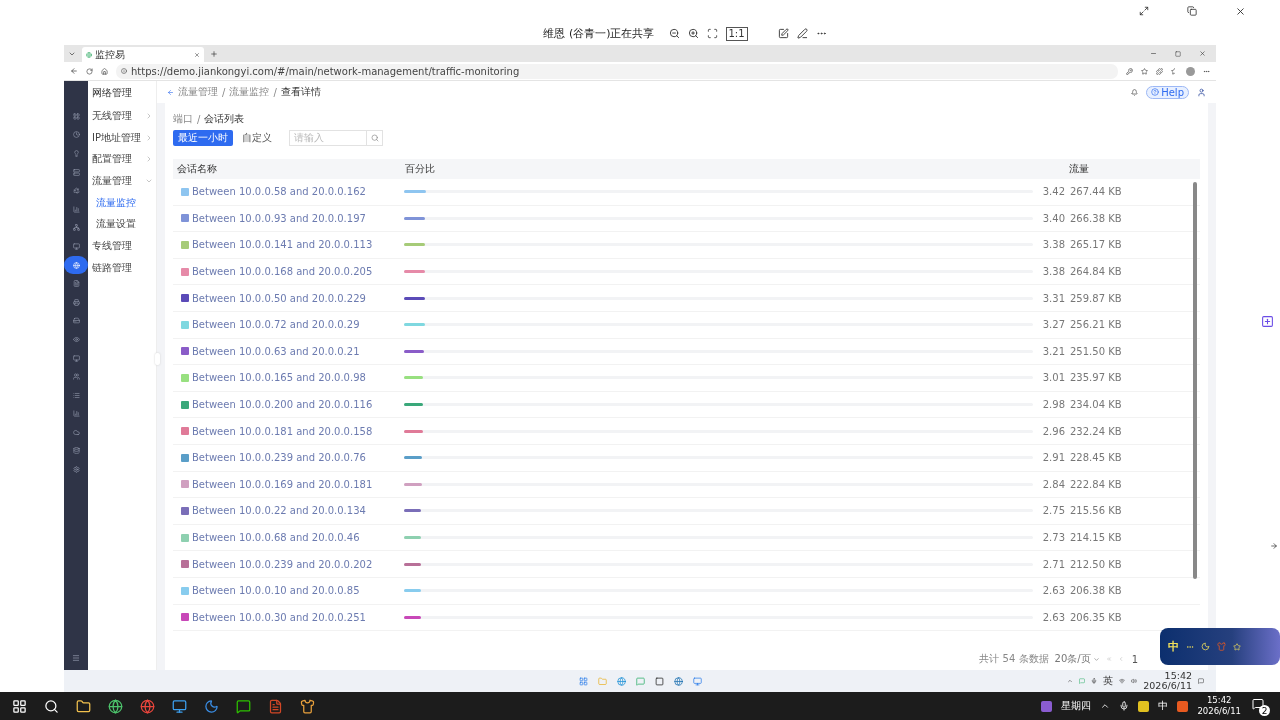 The height and width of the screenshot is (720, 1280). Describe the element at coordinates (1095, 218) in the screenshot. I see `table-cell-text: 266.38 KB` at that location.